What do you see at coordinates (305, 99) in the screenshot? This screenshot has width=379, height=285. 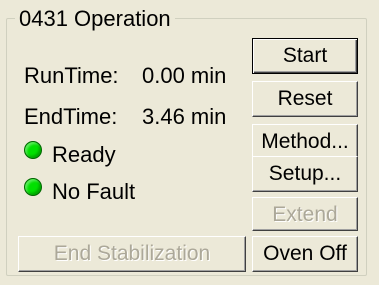 I see `reset-button: Reset` at bounding box center [305, 99].